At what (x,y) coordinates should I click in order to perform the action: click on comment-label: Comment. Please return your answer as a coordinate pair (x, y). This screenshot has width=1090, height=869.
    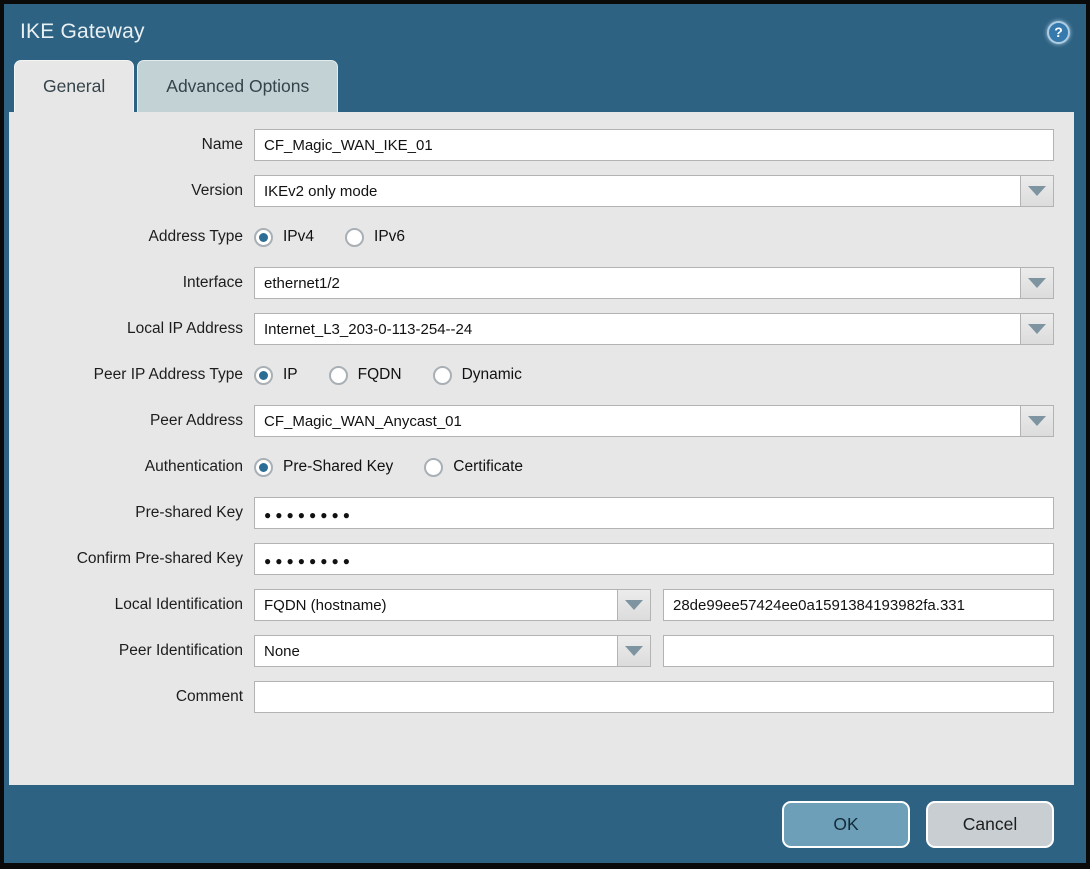
    Looking at the image, I should click on (209, 696).